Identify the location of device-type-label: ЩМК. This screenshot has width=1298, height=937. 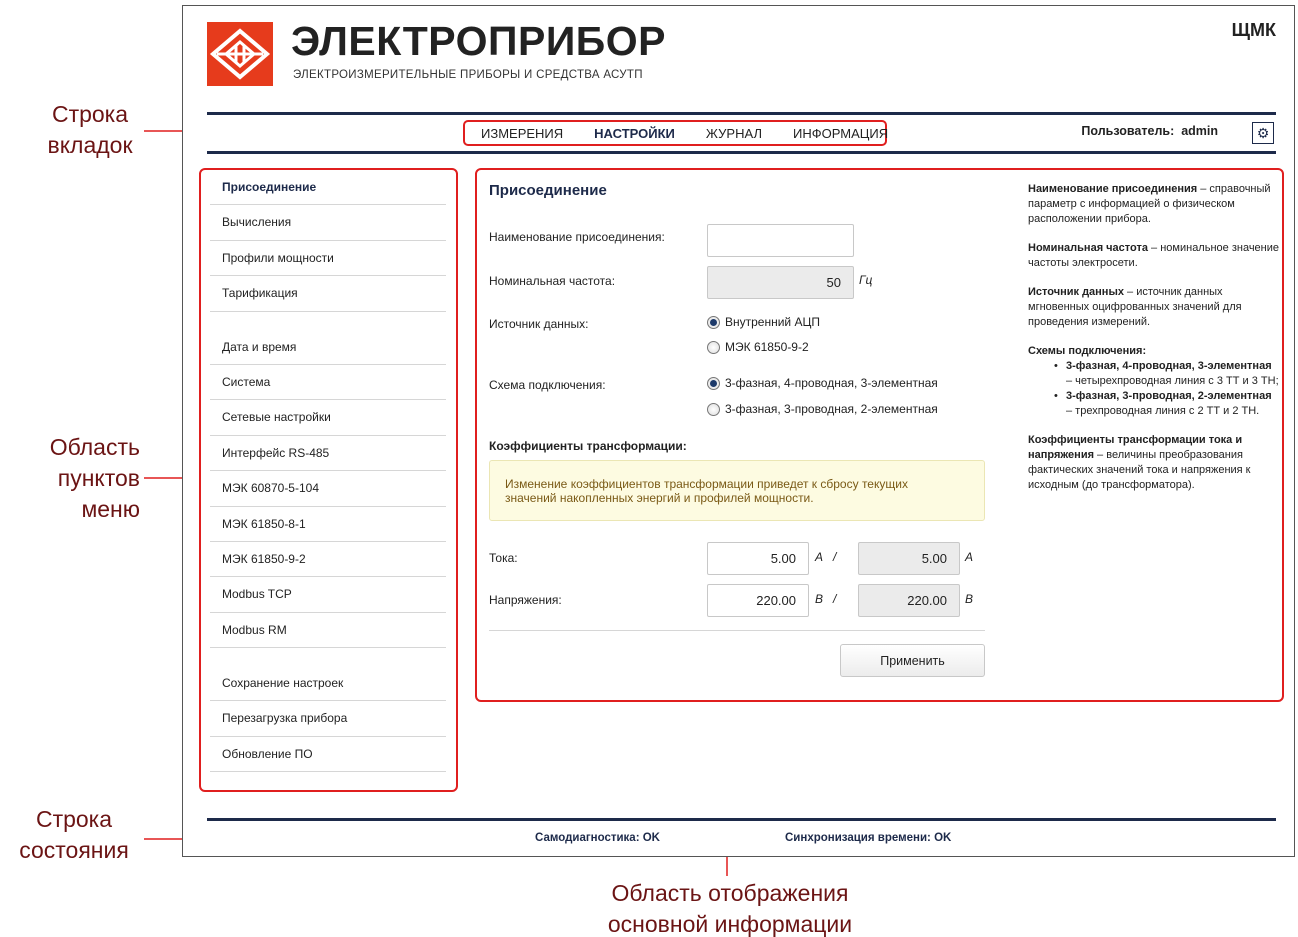
(1253, 30).